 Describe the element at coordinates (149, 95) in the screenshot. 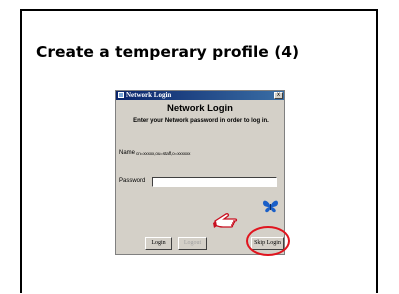

I see `dialog-titlebar-text: Network Login` at that location.